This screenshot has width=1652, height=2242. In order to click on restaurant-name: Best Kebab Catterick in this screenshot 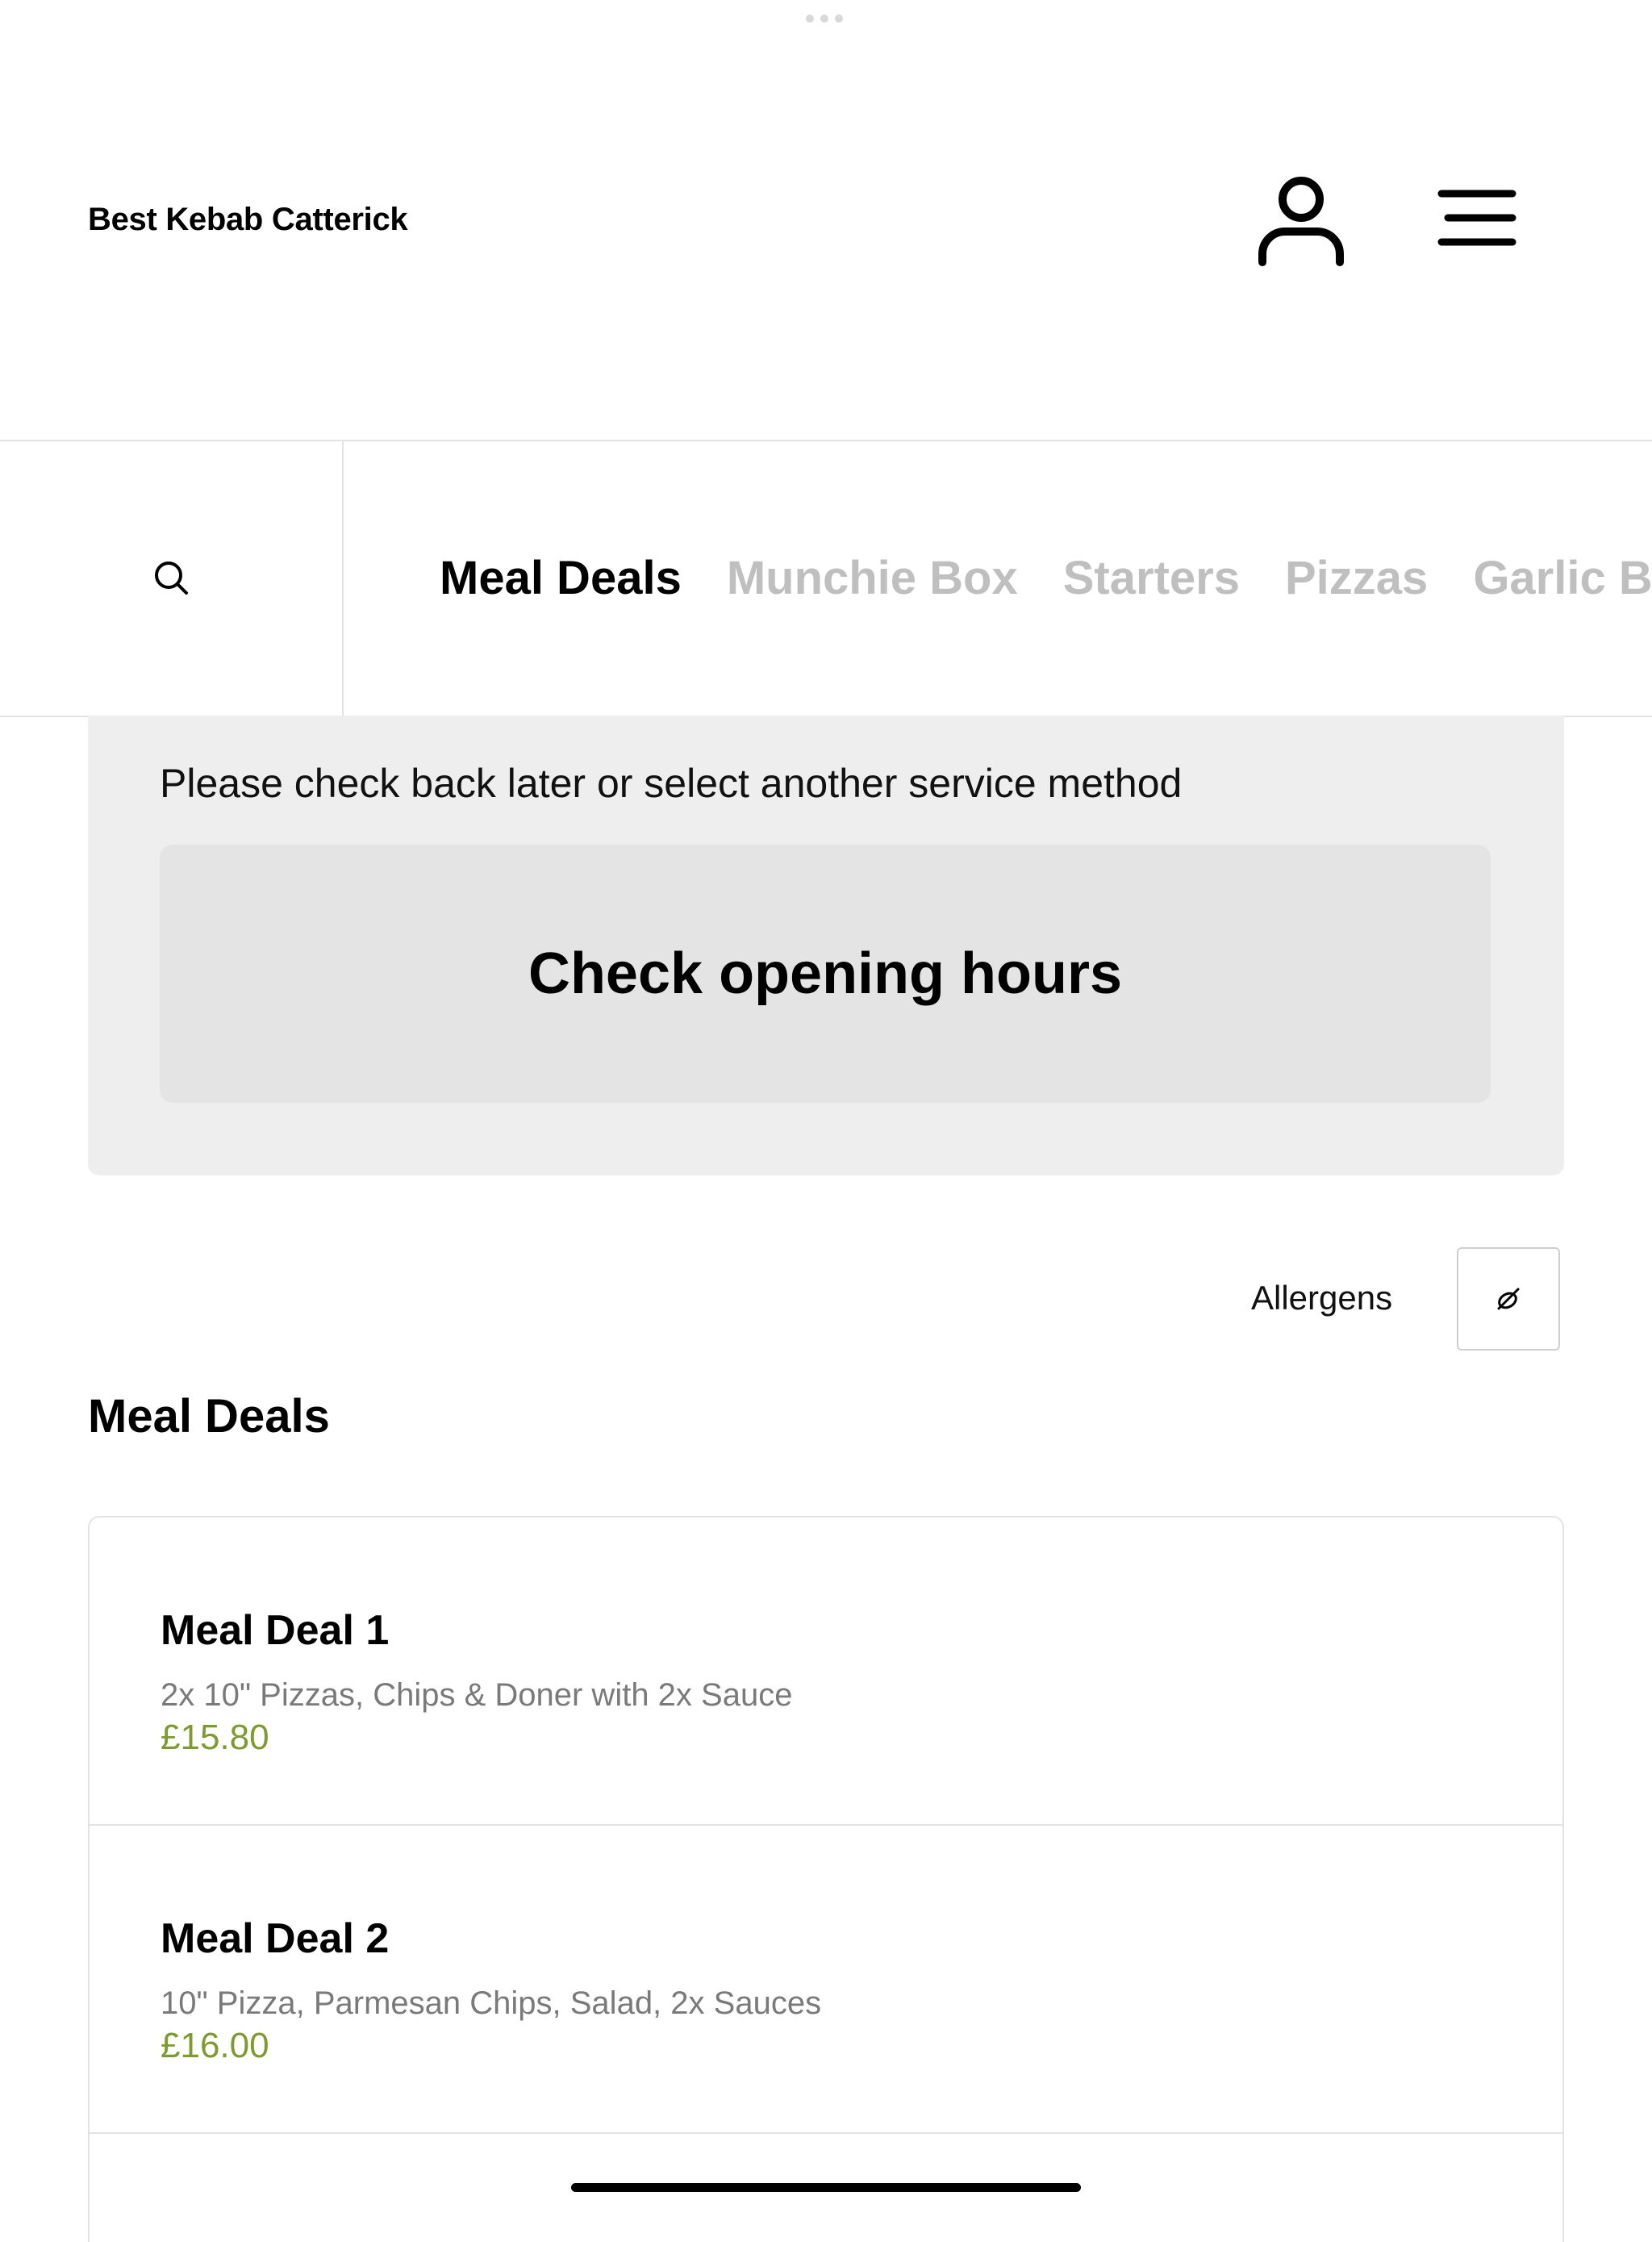, I will do `click(248, 220)`.